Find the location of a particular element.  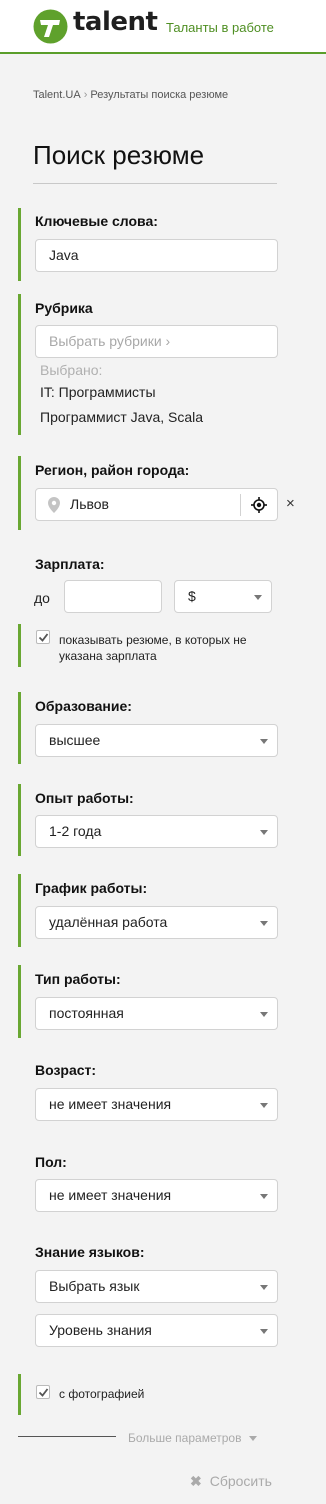

clear-region-close-icon: × is located at coordinates (290, 503).